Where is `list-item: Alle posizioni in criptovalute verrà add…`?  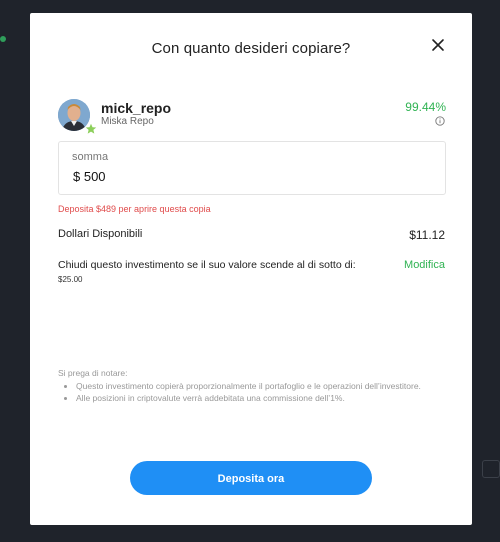 list-item: Alle posizioni in criptovalute verrà add… is located at coordinates (257, 398).